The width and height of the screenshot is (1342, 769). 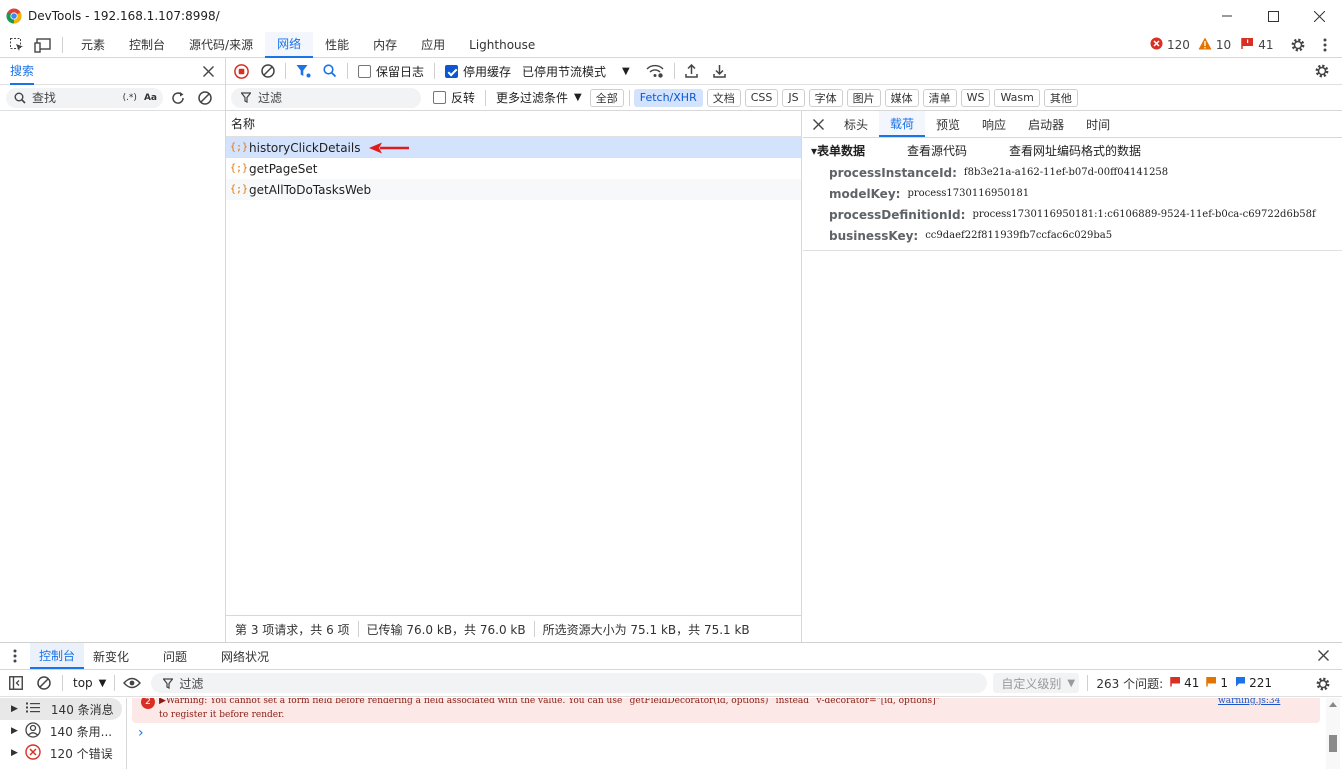 What do you see at coordinates (132, 683) in the screenshot?
I see `live-expression-eye-icon` at bounding box center [132, 683].